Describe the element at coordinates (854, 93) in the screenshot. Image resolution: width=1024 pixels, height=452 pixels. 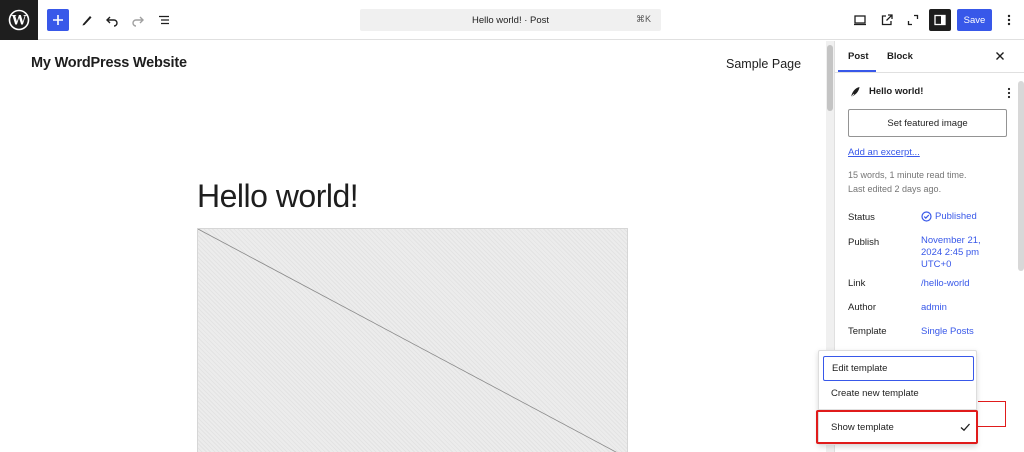
I see `feather-icon` at that location.